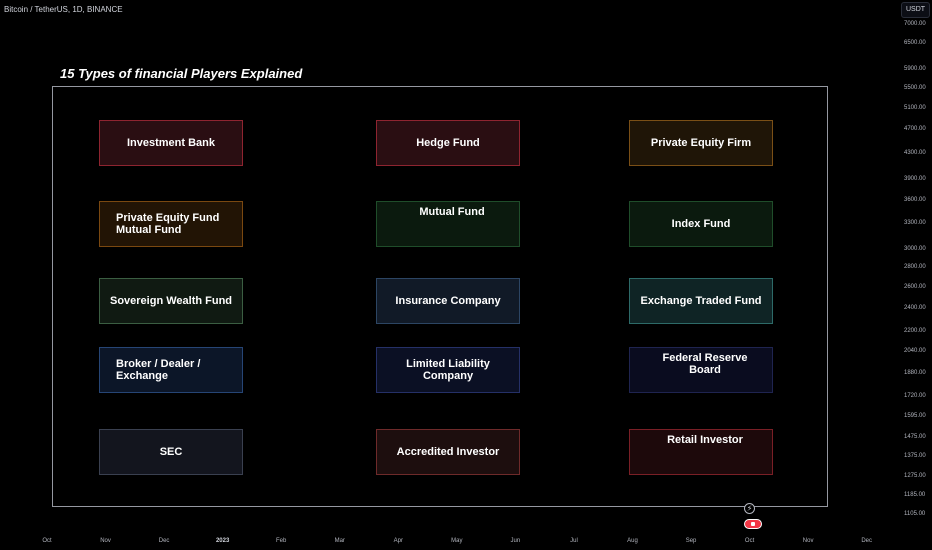 This screenshot has height=550, width=932. Describe the element at coordinates (915, 178) in the screenshot. I see `price-tick-label: 3900.00` at that location.